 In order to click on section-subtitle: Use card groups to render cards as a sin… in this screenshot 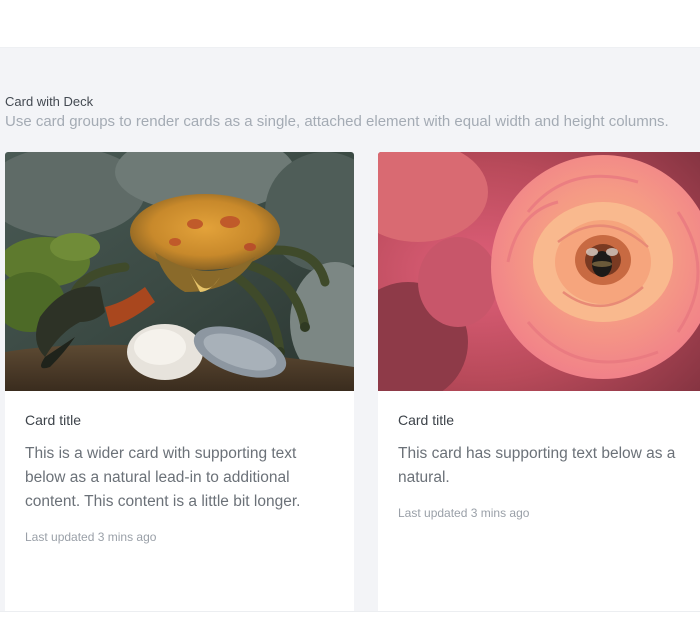, I will do `click(337, 121)`.